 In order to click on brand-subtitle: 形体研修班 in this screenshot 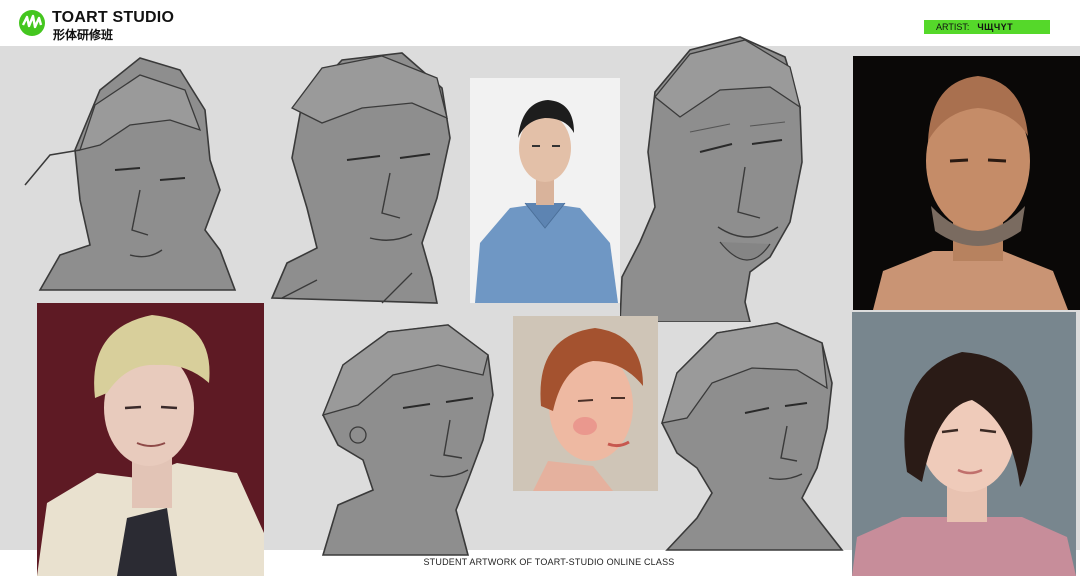, I will do `click(83, 35)`.